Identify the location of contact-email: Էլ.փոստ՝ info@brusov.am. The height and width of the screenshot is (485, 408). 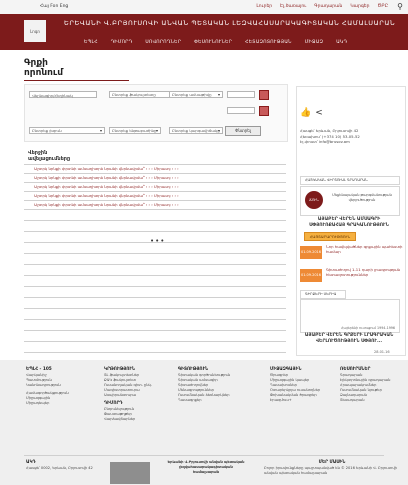
(347, 142).